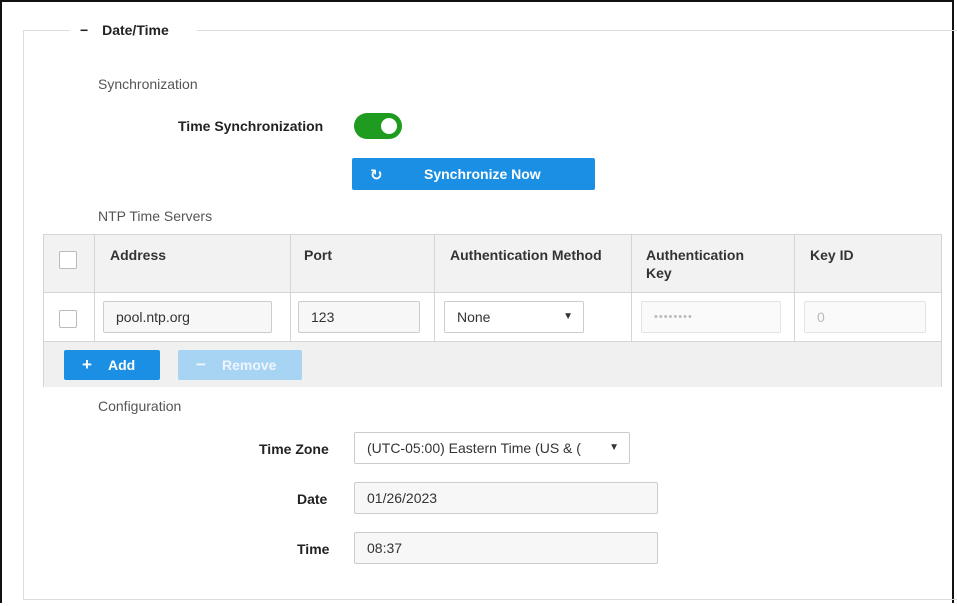 The width and height of the screenshot is (957, 606). I want to click on synchronization-heading: Synchronization, so click(148, 84).